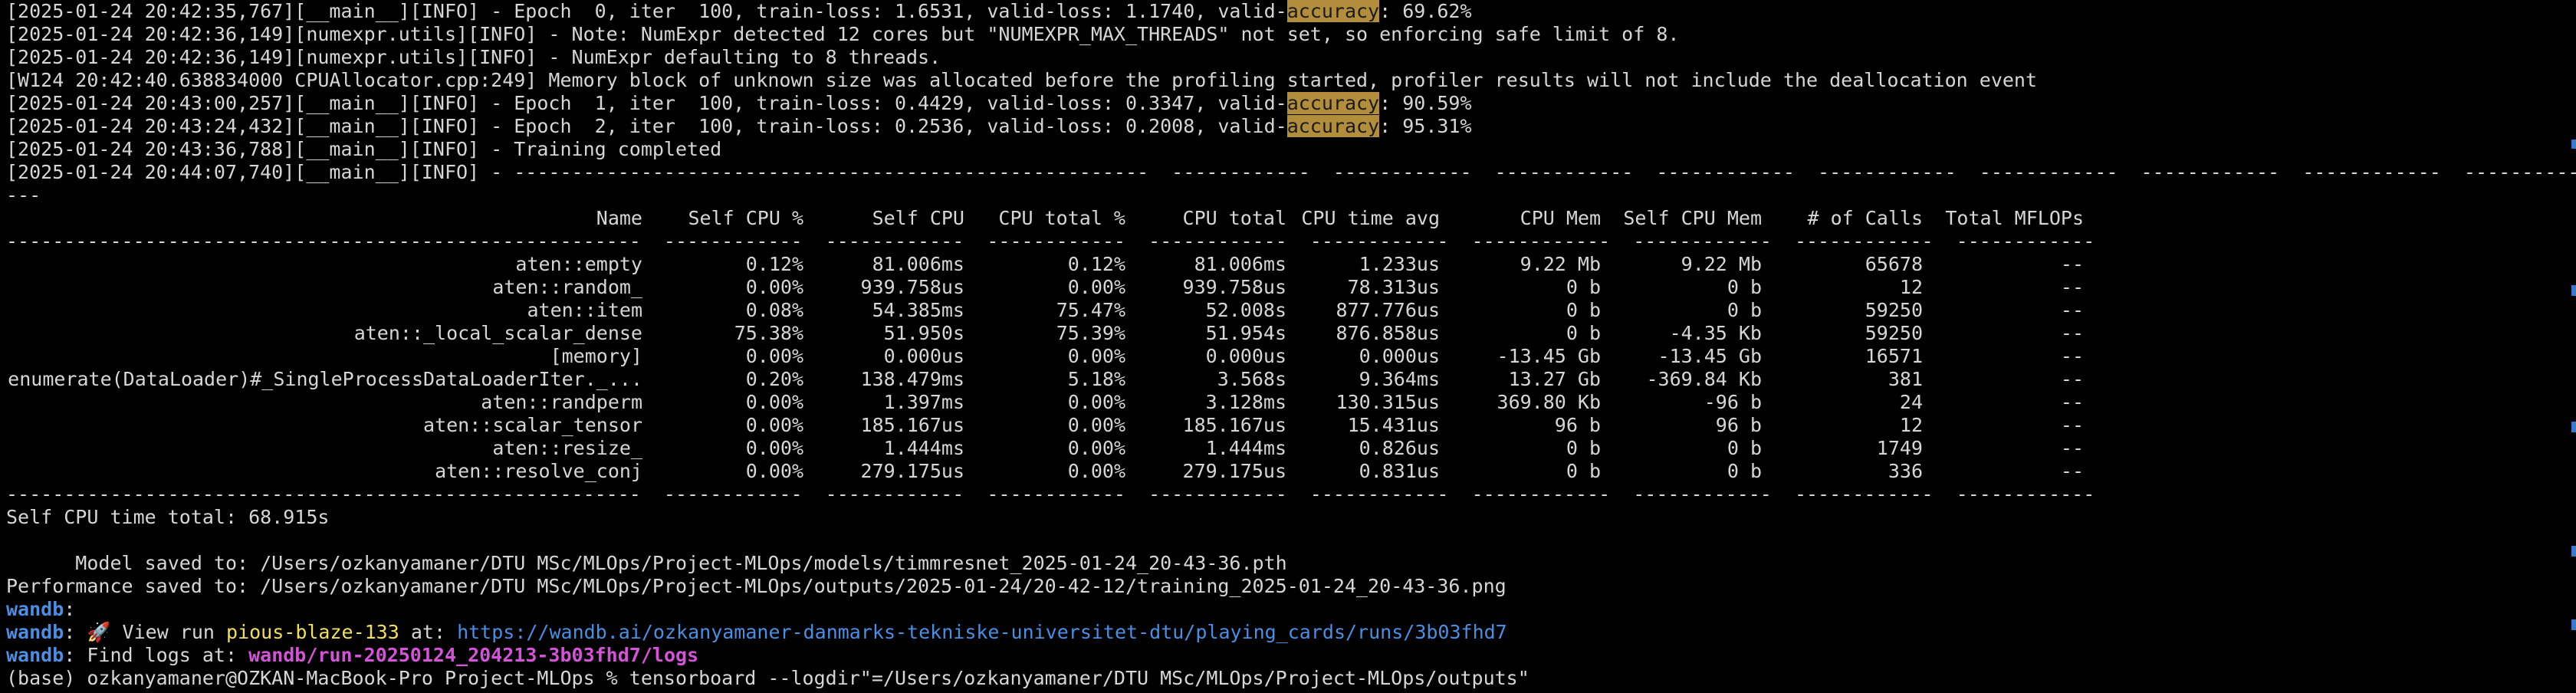 The image size is (2576, 693). What do you see at coordinates (918, 218) in the screenshot?
I see `profiler-column-header: Self CPU` at bounding box center [918, 218].